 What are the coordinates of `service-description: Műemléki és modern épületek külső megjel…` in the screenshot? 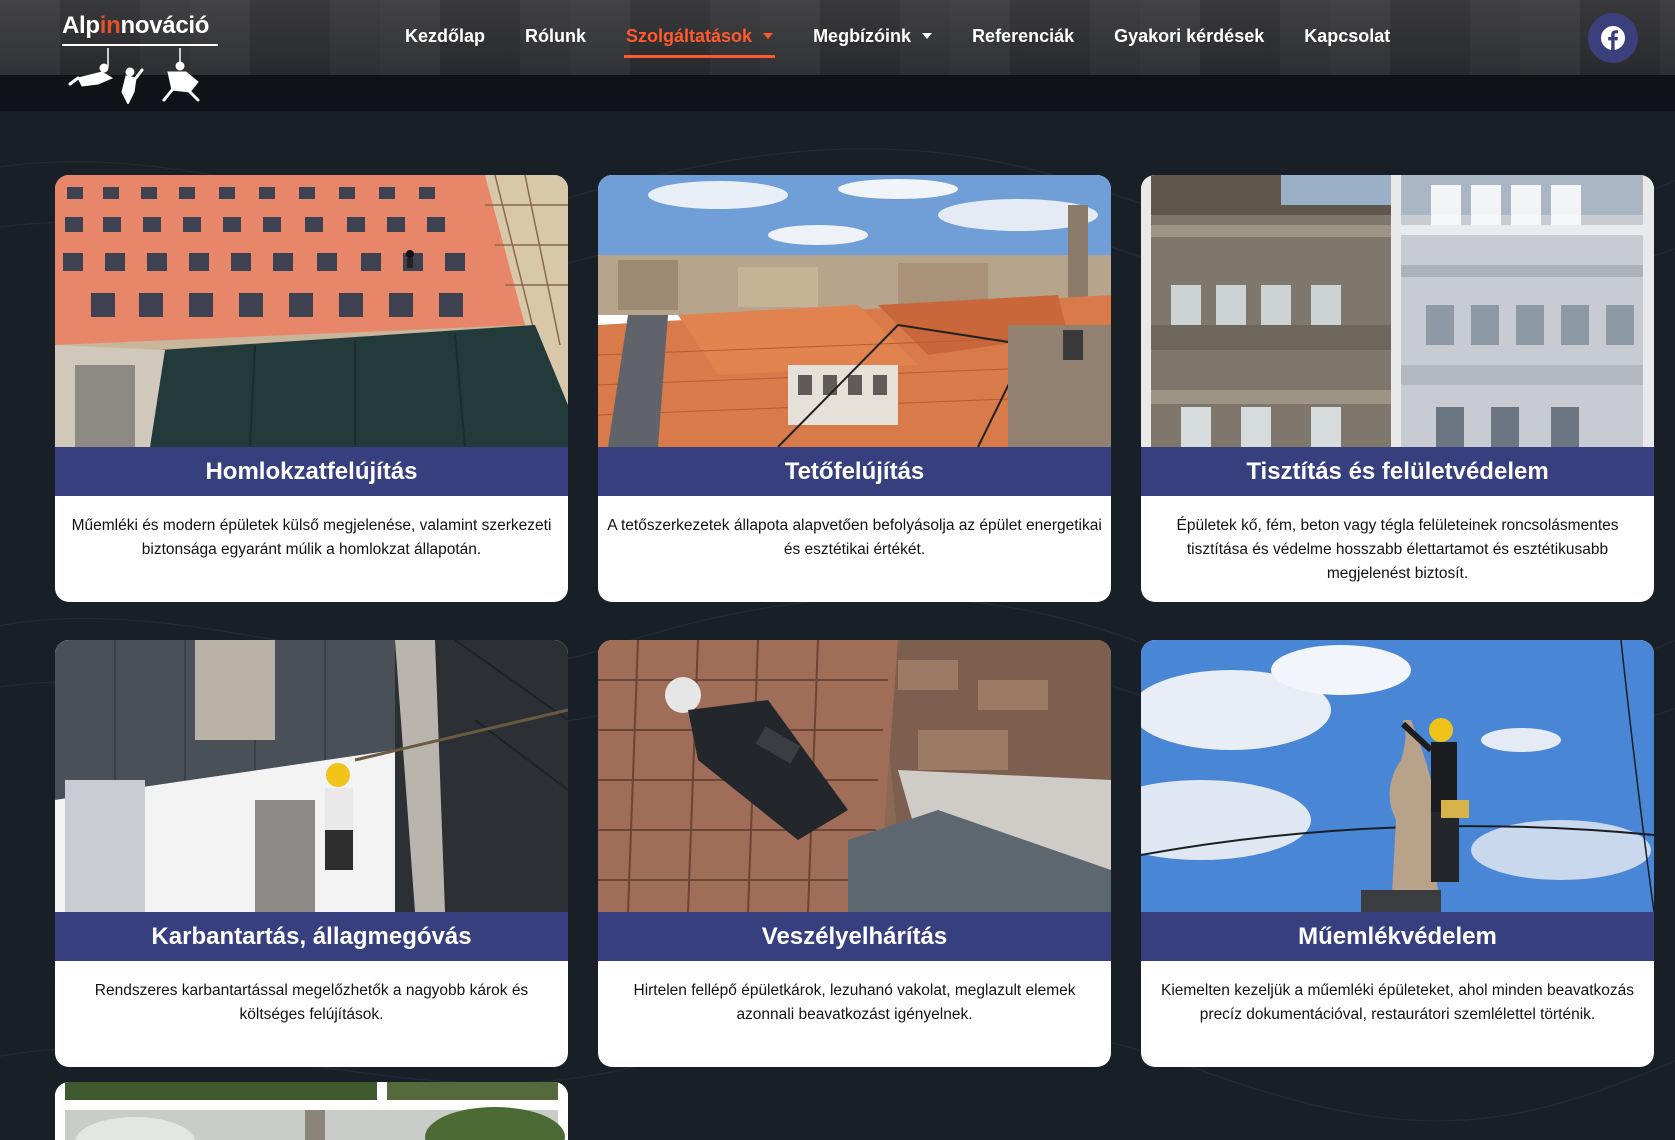 It's located at (311, 537).